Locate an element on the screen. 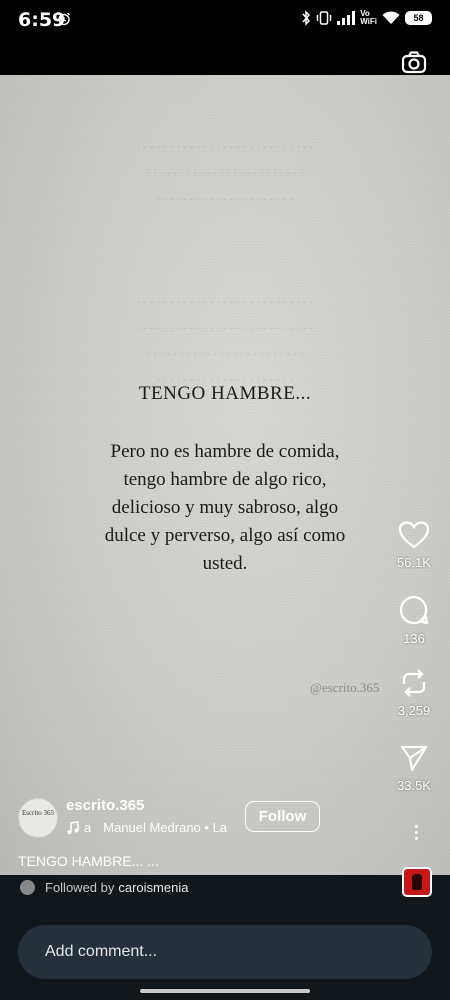  vibrate-icon is located at coordinates (324, 18).